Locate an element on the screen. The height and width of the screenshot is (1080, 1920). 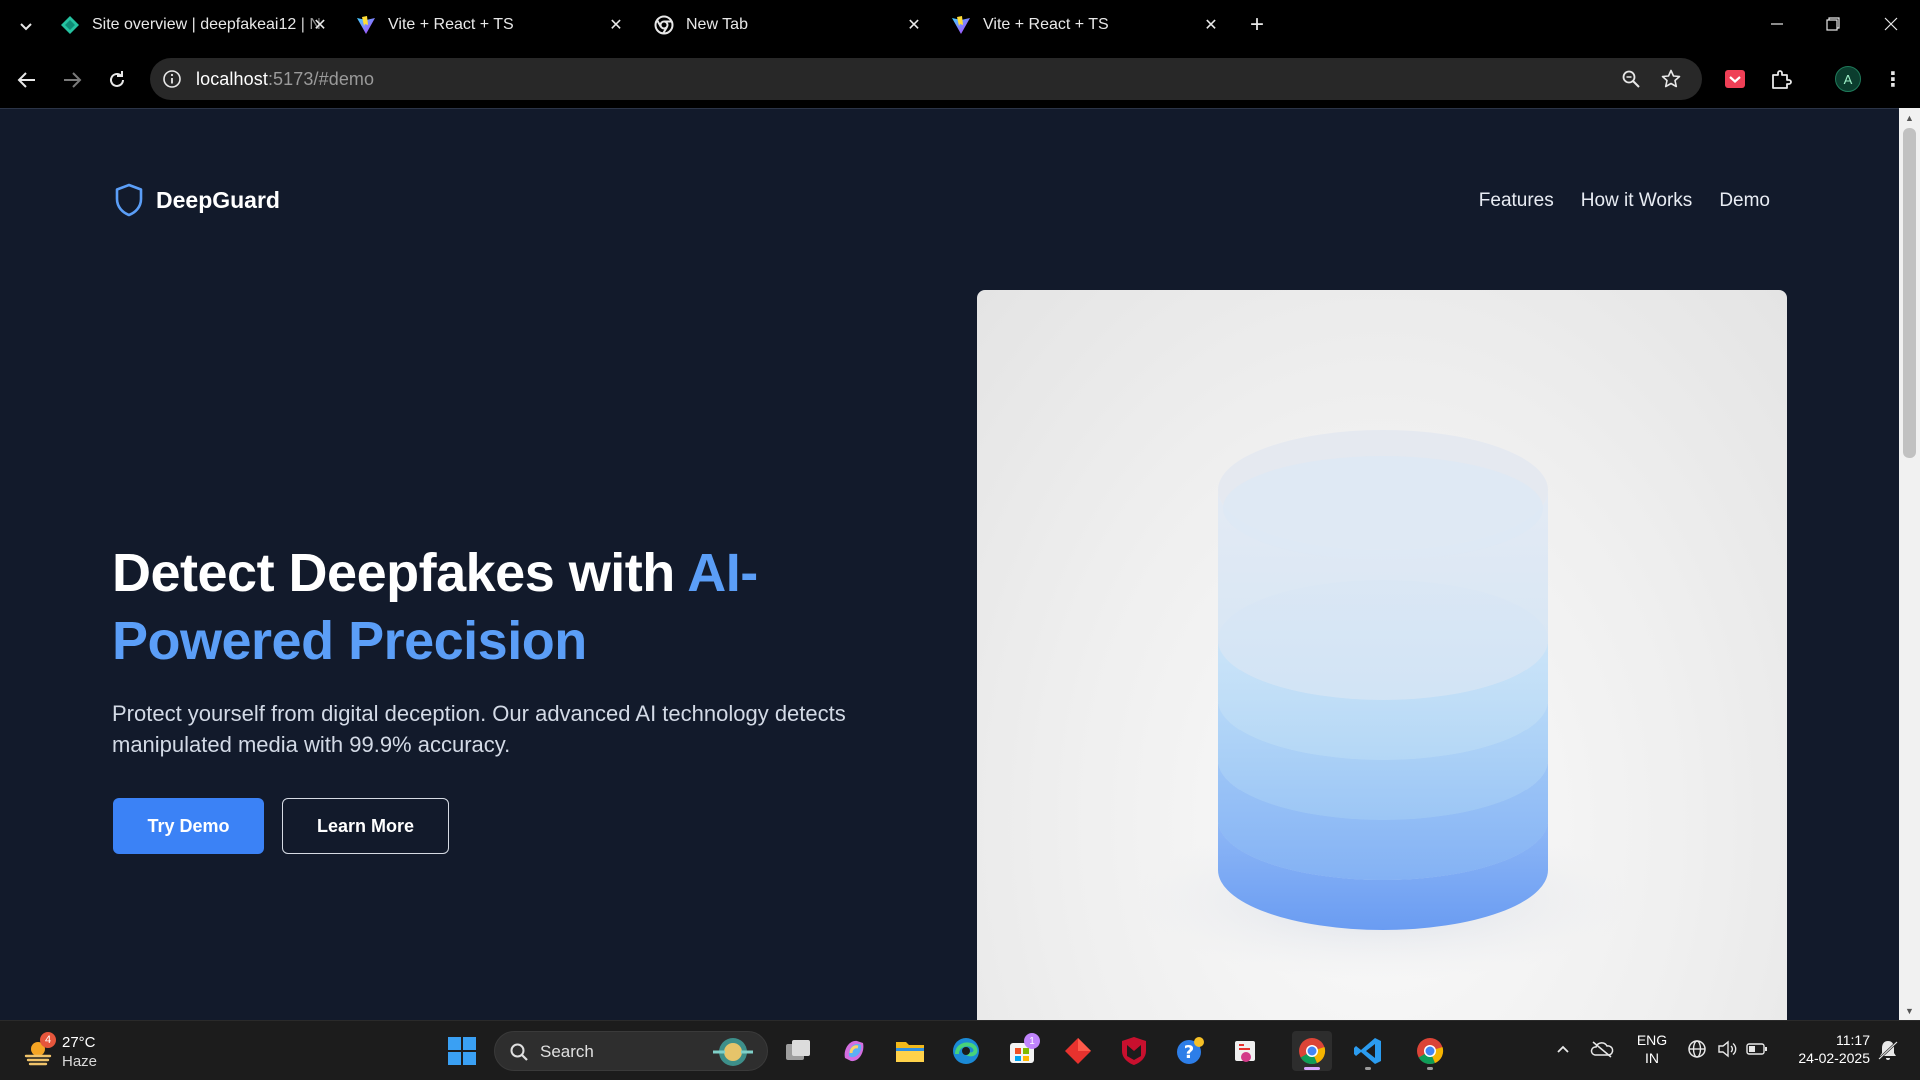
mcafee-shield-icon is located at coordinates (1134, 1051).